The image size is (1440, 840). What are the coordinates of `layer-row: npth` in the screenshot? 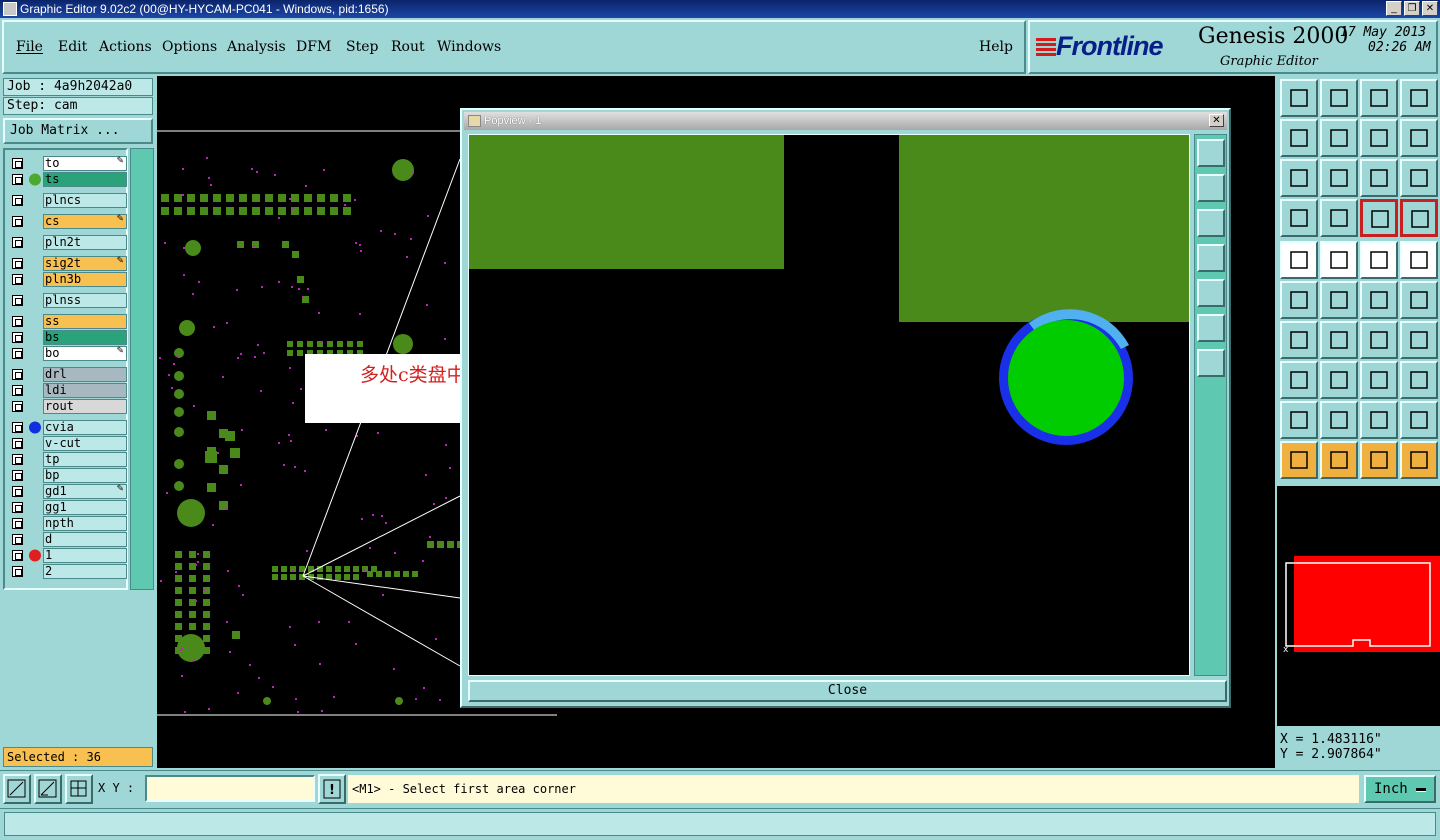 It's located at (68, 523).